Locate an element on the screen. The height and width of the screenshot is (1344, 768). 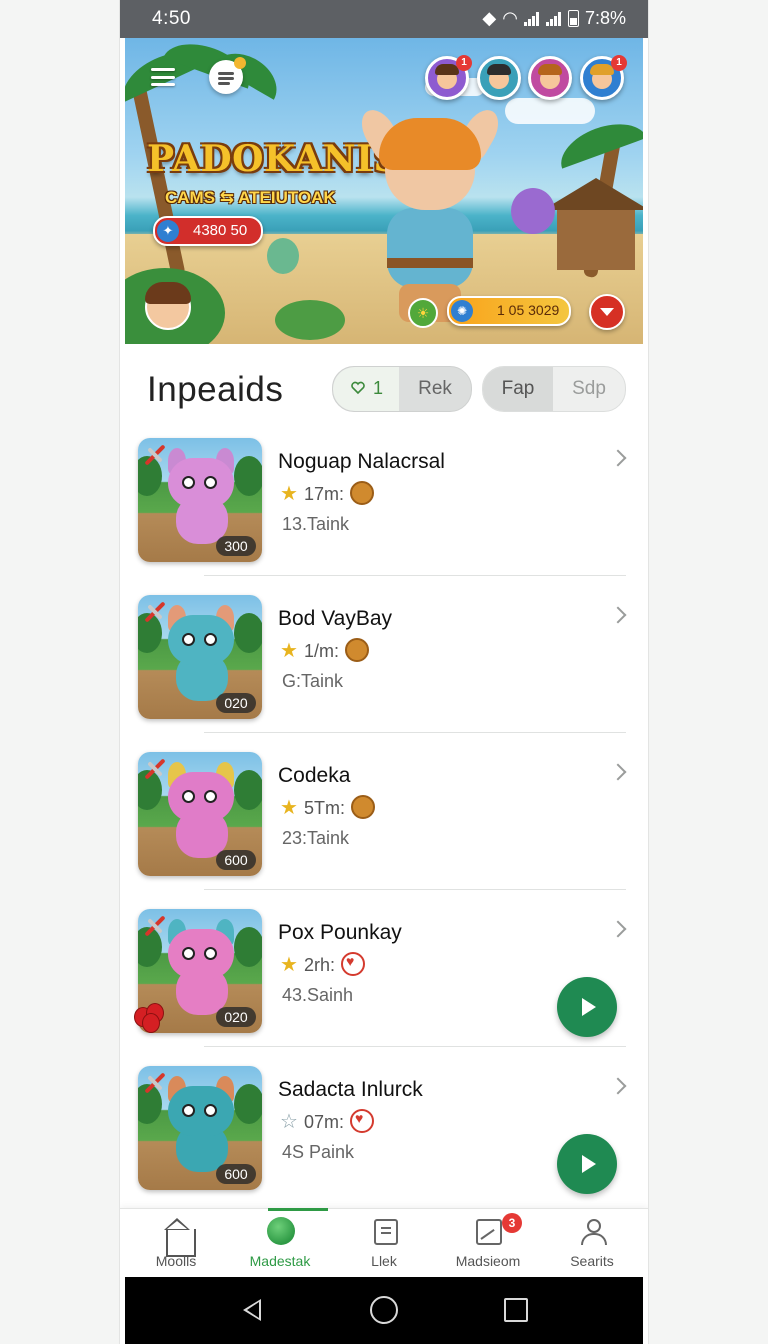
item-title: Codeka is located at coordinates (314, 775).